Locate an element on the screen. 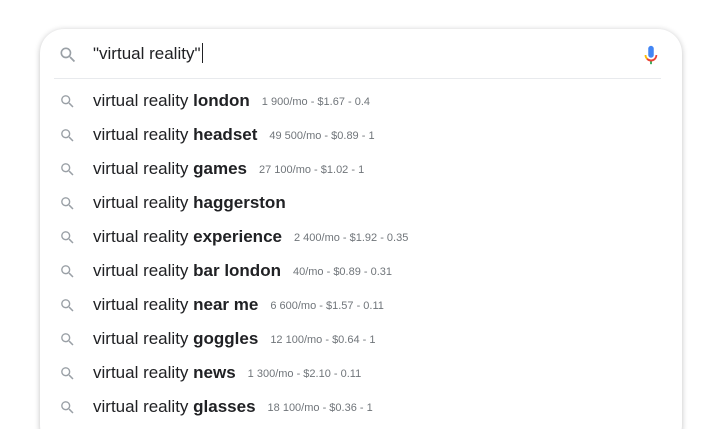 Image resolution: width=707 pixels, height=429 pixels. suggestion-completion: games is located at coordinates (220, 168).